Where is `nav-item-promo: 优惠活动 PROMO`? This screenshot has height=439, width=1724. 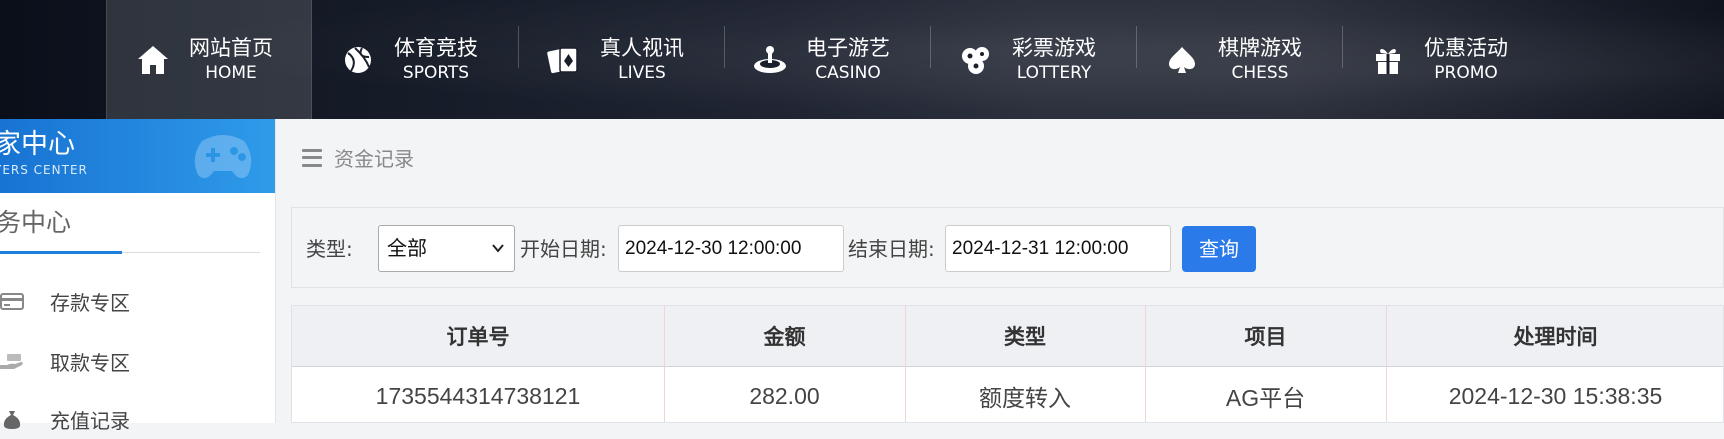
nav-item-promo: 优惠活动 PROMO is located at coordinates (1445, 59).